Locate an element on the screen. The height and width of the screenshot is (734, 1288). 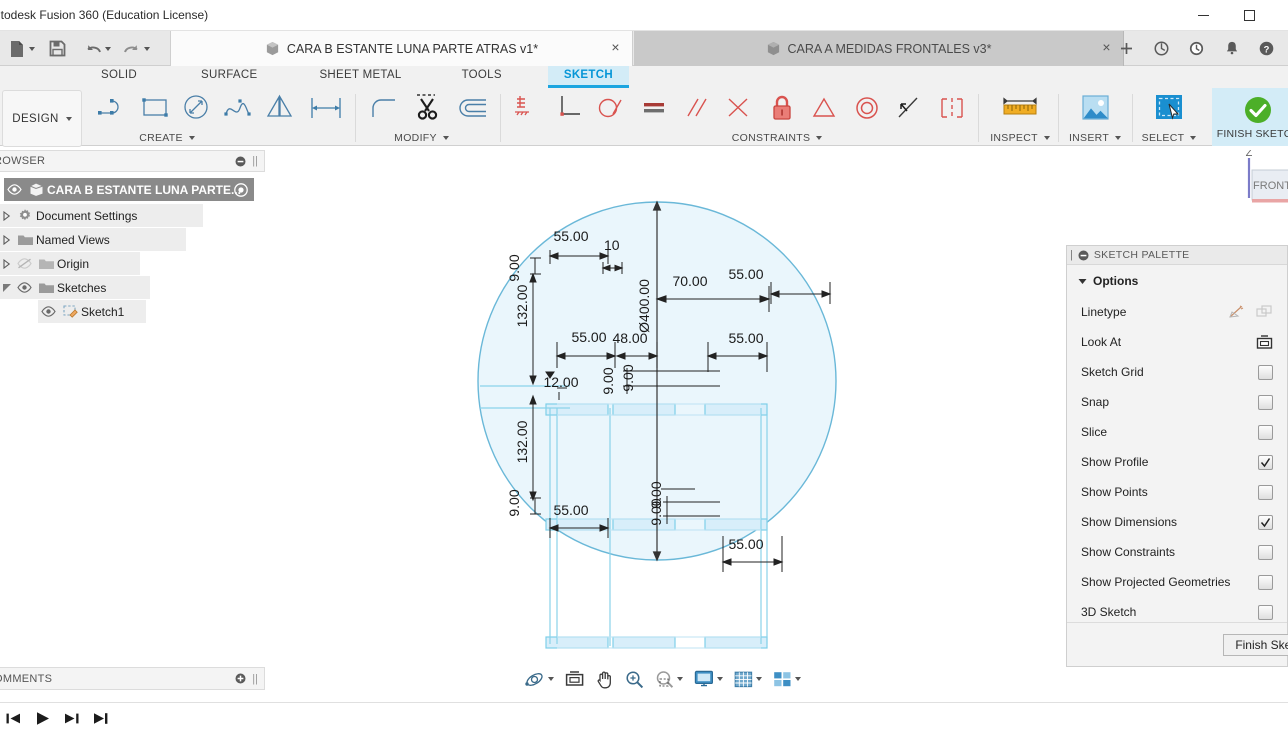
tree-item-sketches: Sketches is located at coordinates (75, 287).